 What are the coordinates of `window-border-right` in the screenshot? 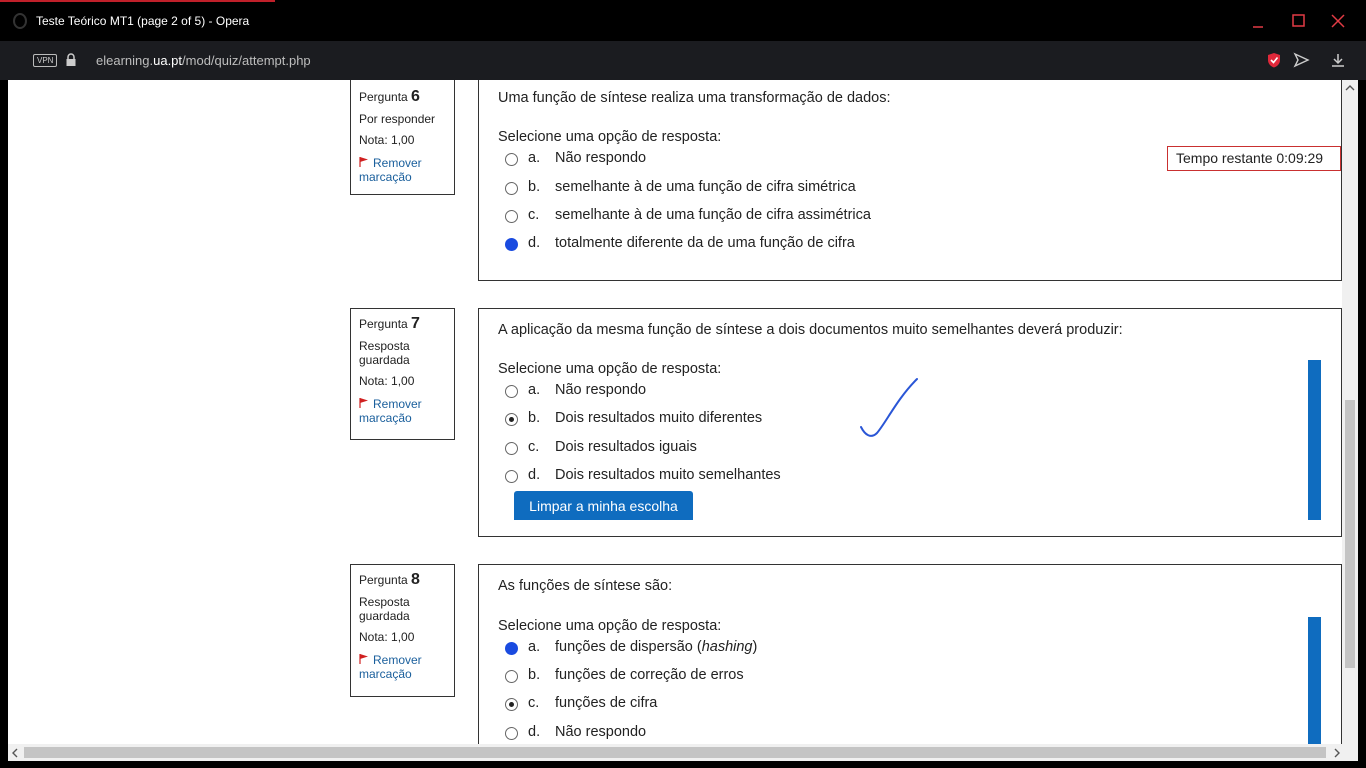 It's located at (1362, 424).